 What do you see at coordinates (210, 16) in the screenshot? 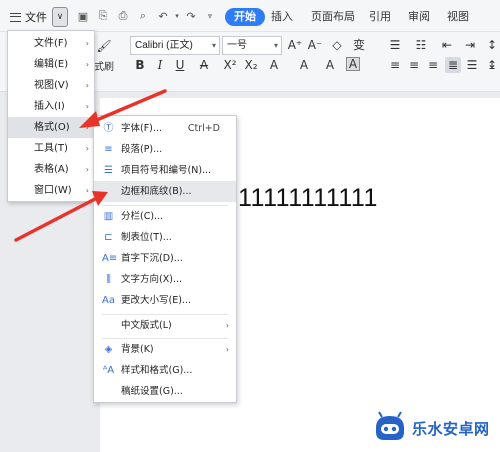
I see `customize-toolbar-icon: ⩔` at bounding box center [210, 16].